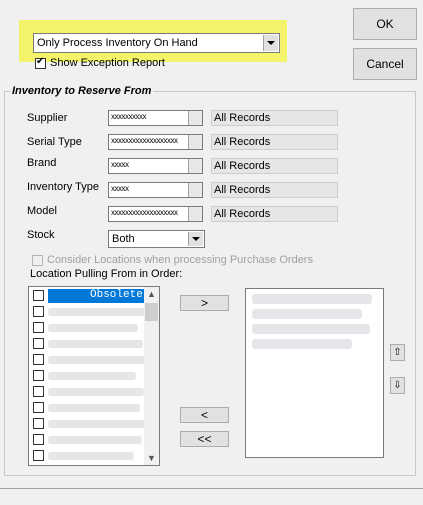 This screenshot has width=423, height=505. I want to click on supplier-value: xxxxxxxxxx, so click(129, 116).